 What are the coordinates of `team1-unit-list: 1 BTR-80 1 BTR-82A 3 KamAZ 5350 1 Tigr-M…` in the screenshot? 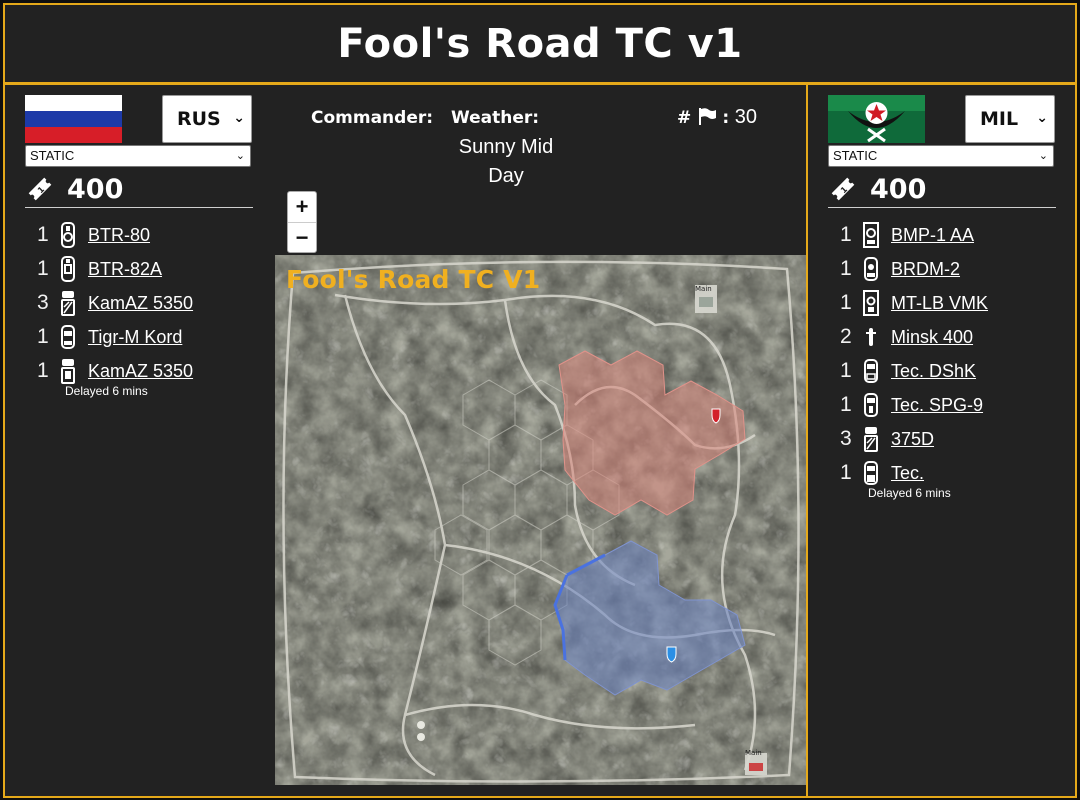 It's located at (115, 309).